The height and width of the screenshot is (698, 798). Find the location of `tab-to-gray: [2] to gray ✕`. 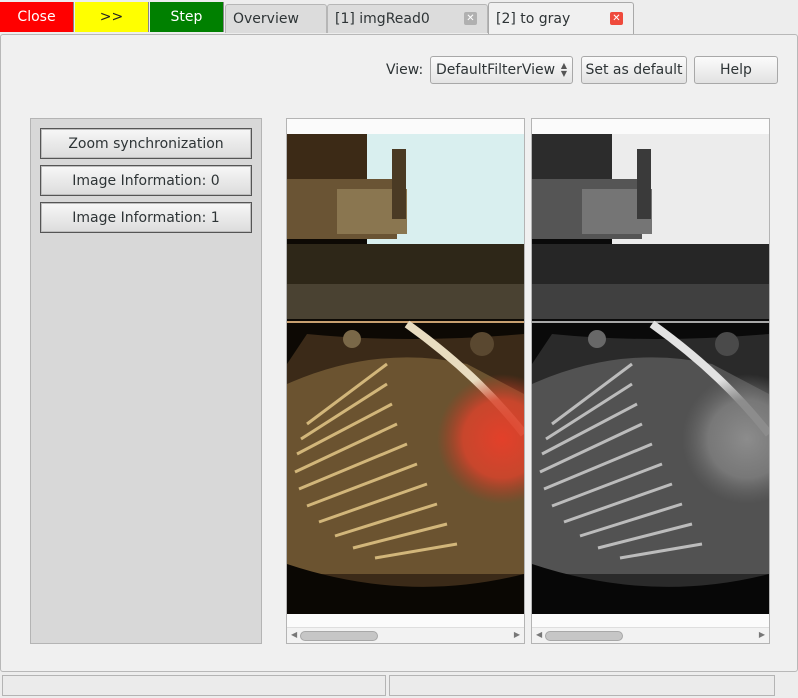

tab-to-gray: [2] to gray ✕ is located at coordinates (561, 18).